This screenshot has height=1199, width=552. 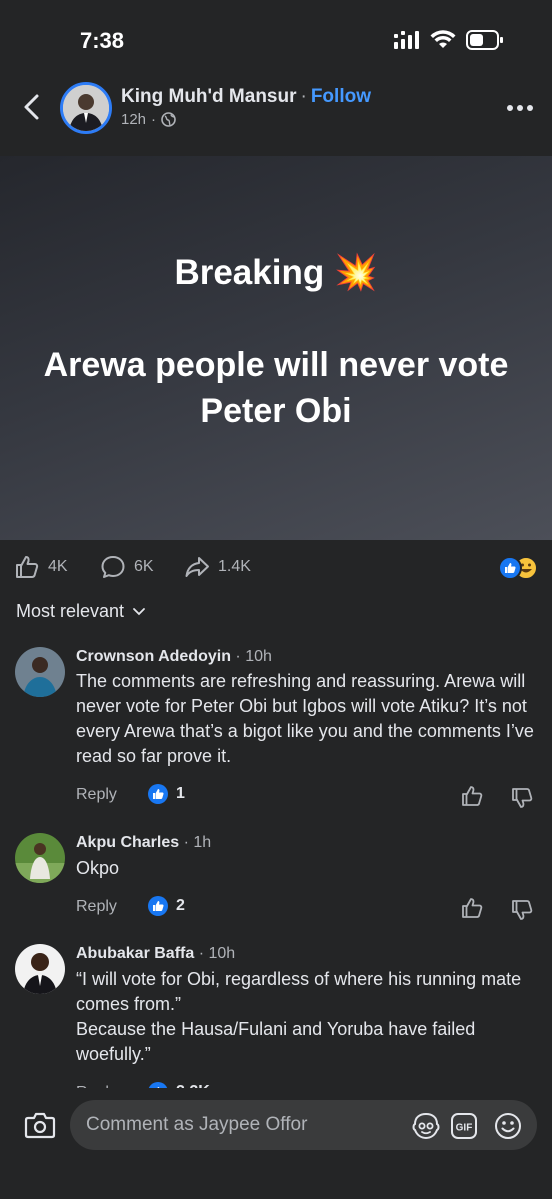 I want to click on commenter-name-line: Crownson Adedoyin · 10h, so click(x=174, y=657).